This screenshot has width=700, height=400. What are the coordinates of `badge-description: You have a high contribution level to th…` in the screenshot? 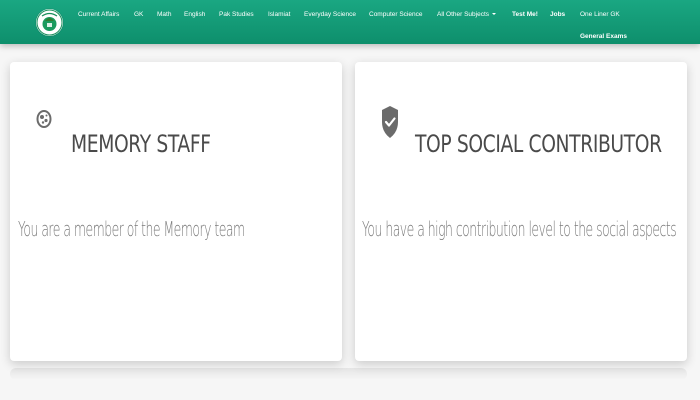 It's located at (519, 229).